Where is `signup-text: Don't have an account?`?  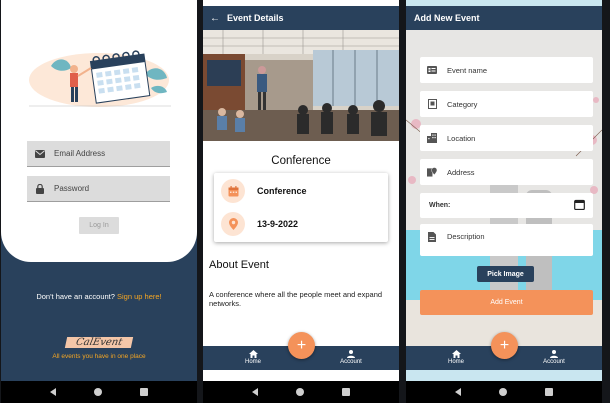
signup-text: Don't have an account? is located at coordinates (75, 296).